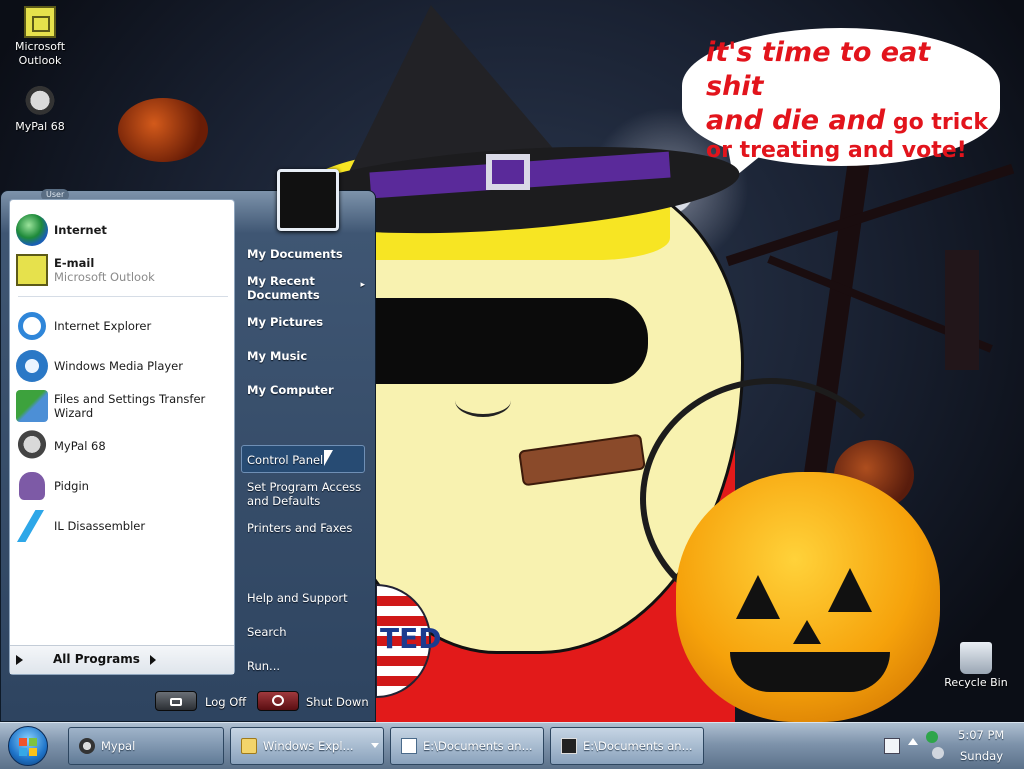 Image resolution: width=1024 pixels, height=769 pixels. I want to click on speech-line-2b: go trick, so click(936, 122).